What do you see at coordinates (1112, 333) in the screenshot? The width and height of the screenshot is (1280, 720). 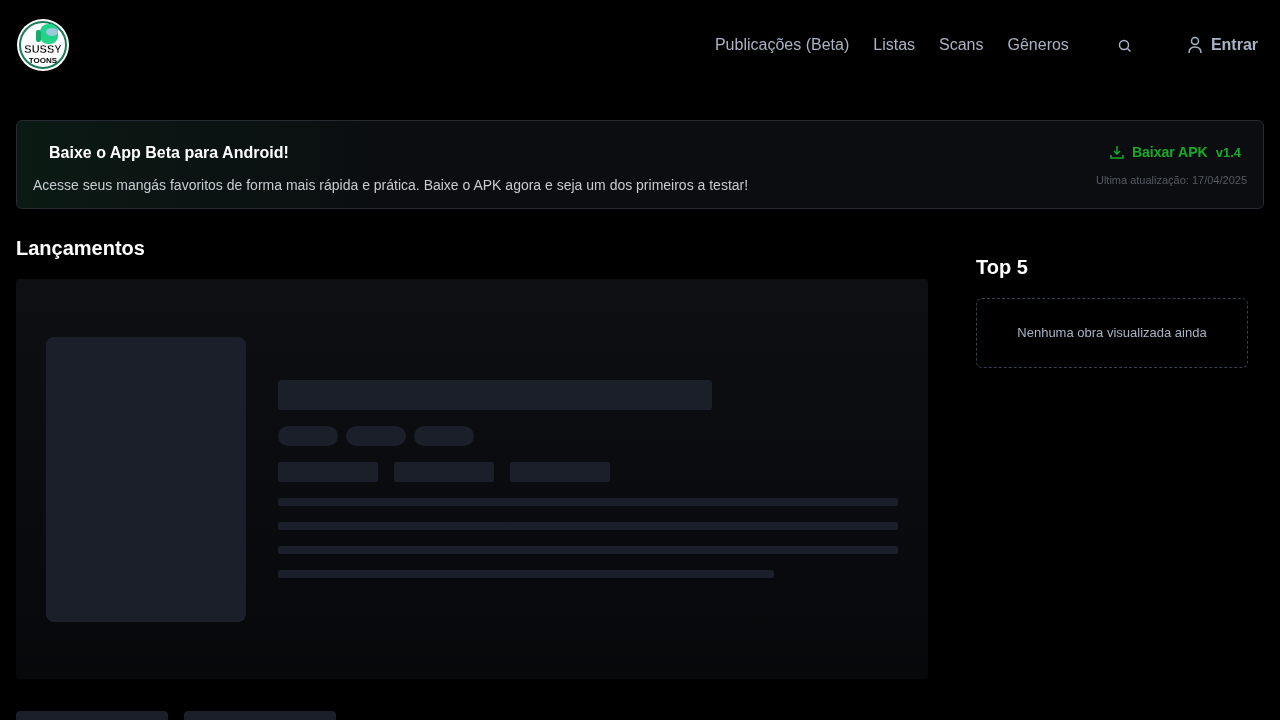 I see `empty-message: Nenhuma obra visualizada ainda` at bounding box center [1112, 333].